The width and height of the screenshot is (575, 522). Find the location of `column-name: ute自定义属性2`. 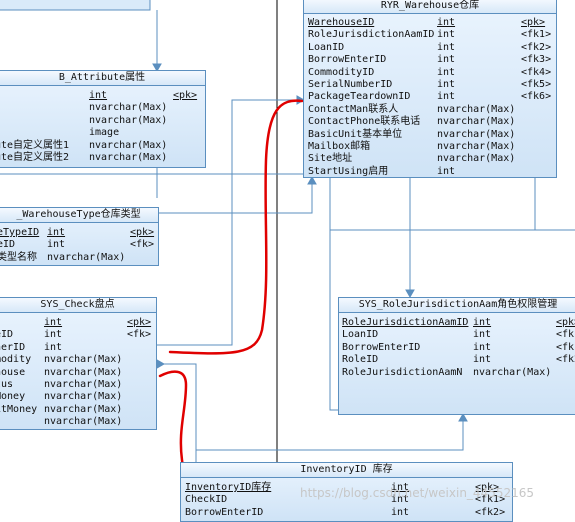

column-name: ute自定义属性2 is located at coordinates (35, 157).